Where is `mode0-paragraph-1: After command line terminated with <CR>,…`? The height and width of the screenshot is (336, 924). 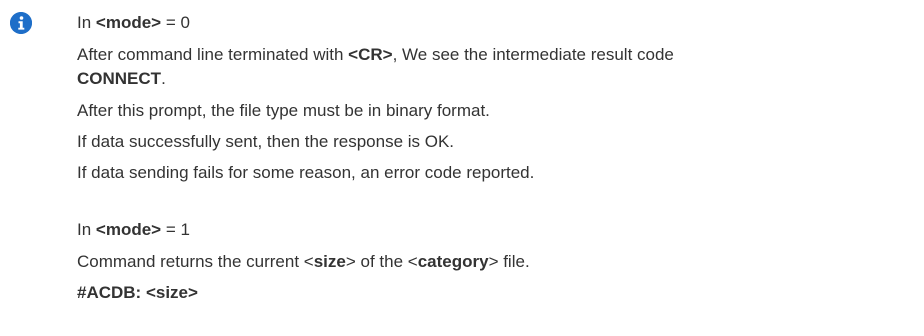 mode0-paragraph-1: After command line terminated with <CR>,… is located at coordinates (375, 55).